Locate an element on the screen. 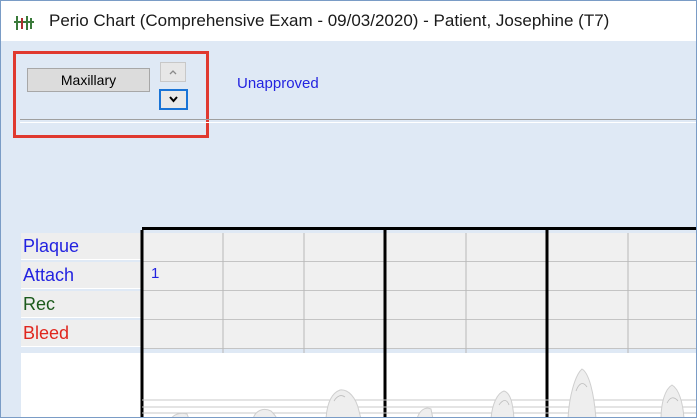 This screenshot has width=697, height=418. tooth-icon is located at coordinates (428, 392).